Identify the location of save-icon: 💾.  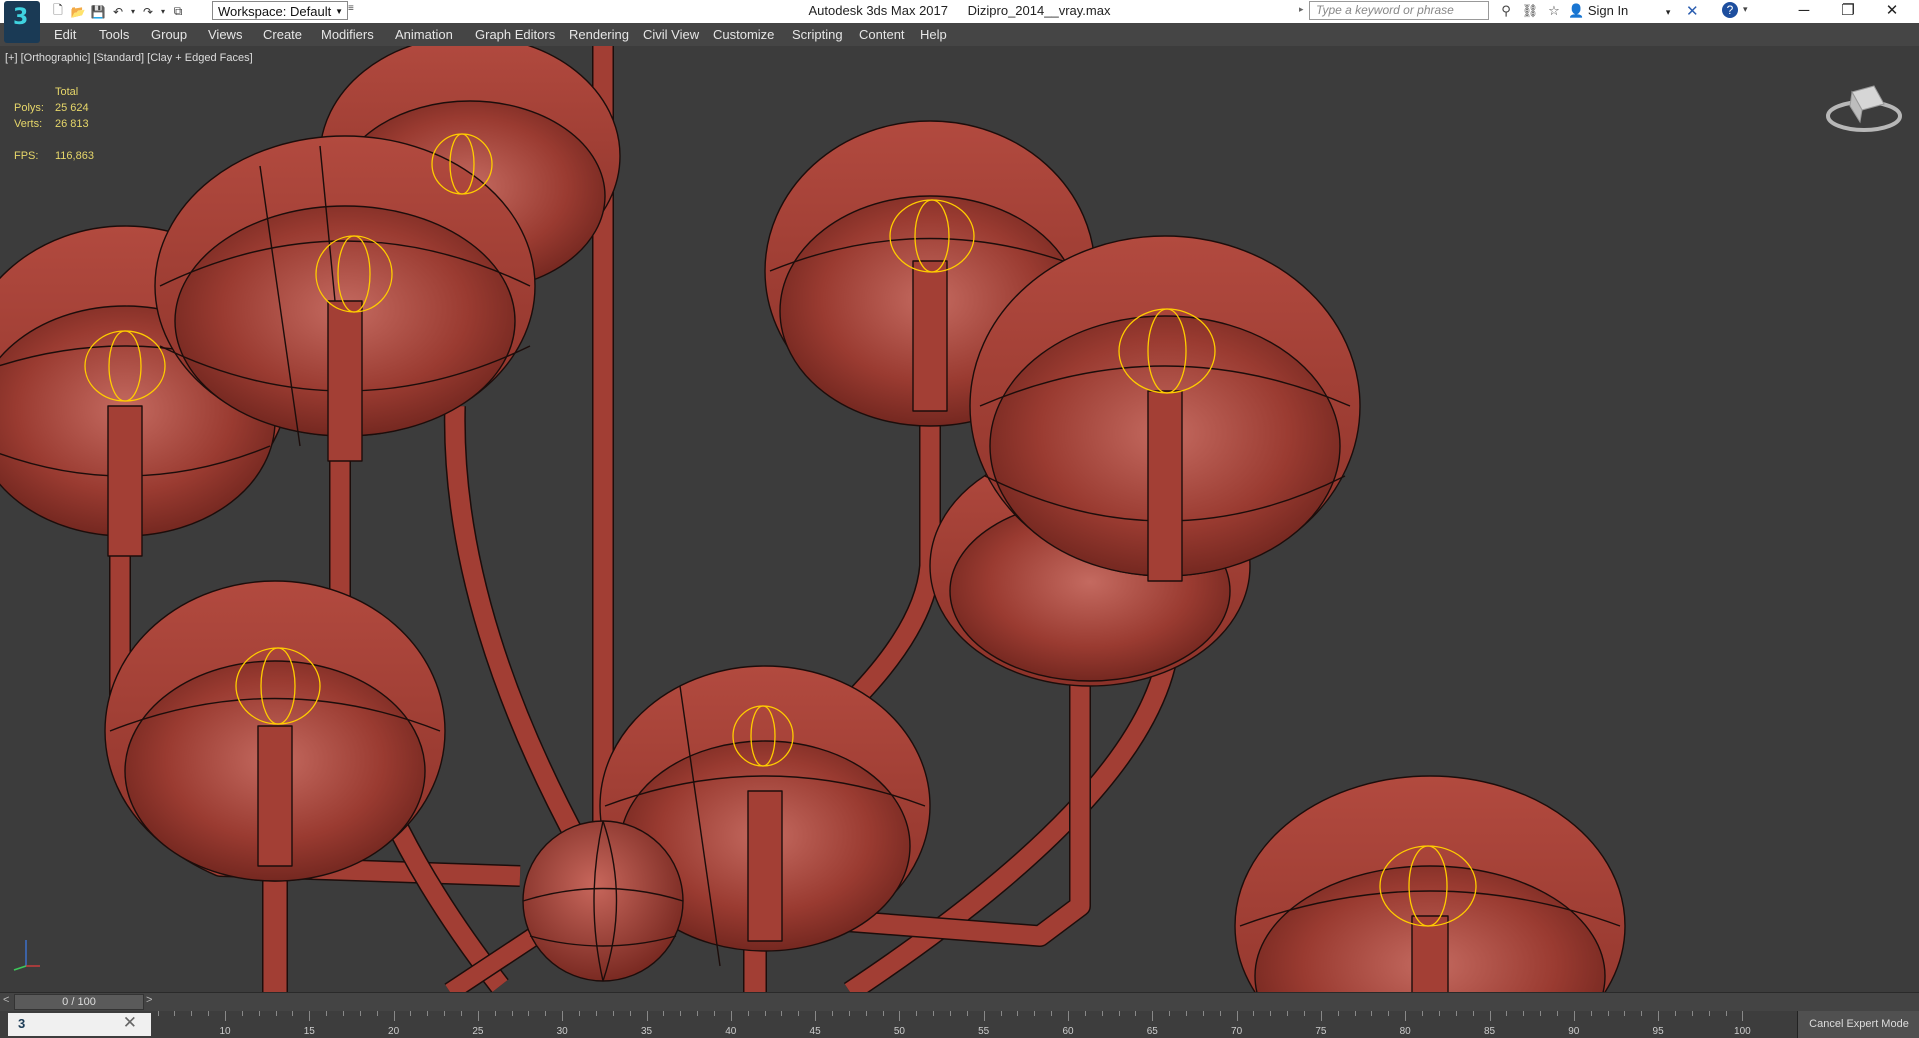
(98, 11).